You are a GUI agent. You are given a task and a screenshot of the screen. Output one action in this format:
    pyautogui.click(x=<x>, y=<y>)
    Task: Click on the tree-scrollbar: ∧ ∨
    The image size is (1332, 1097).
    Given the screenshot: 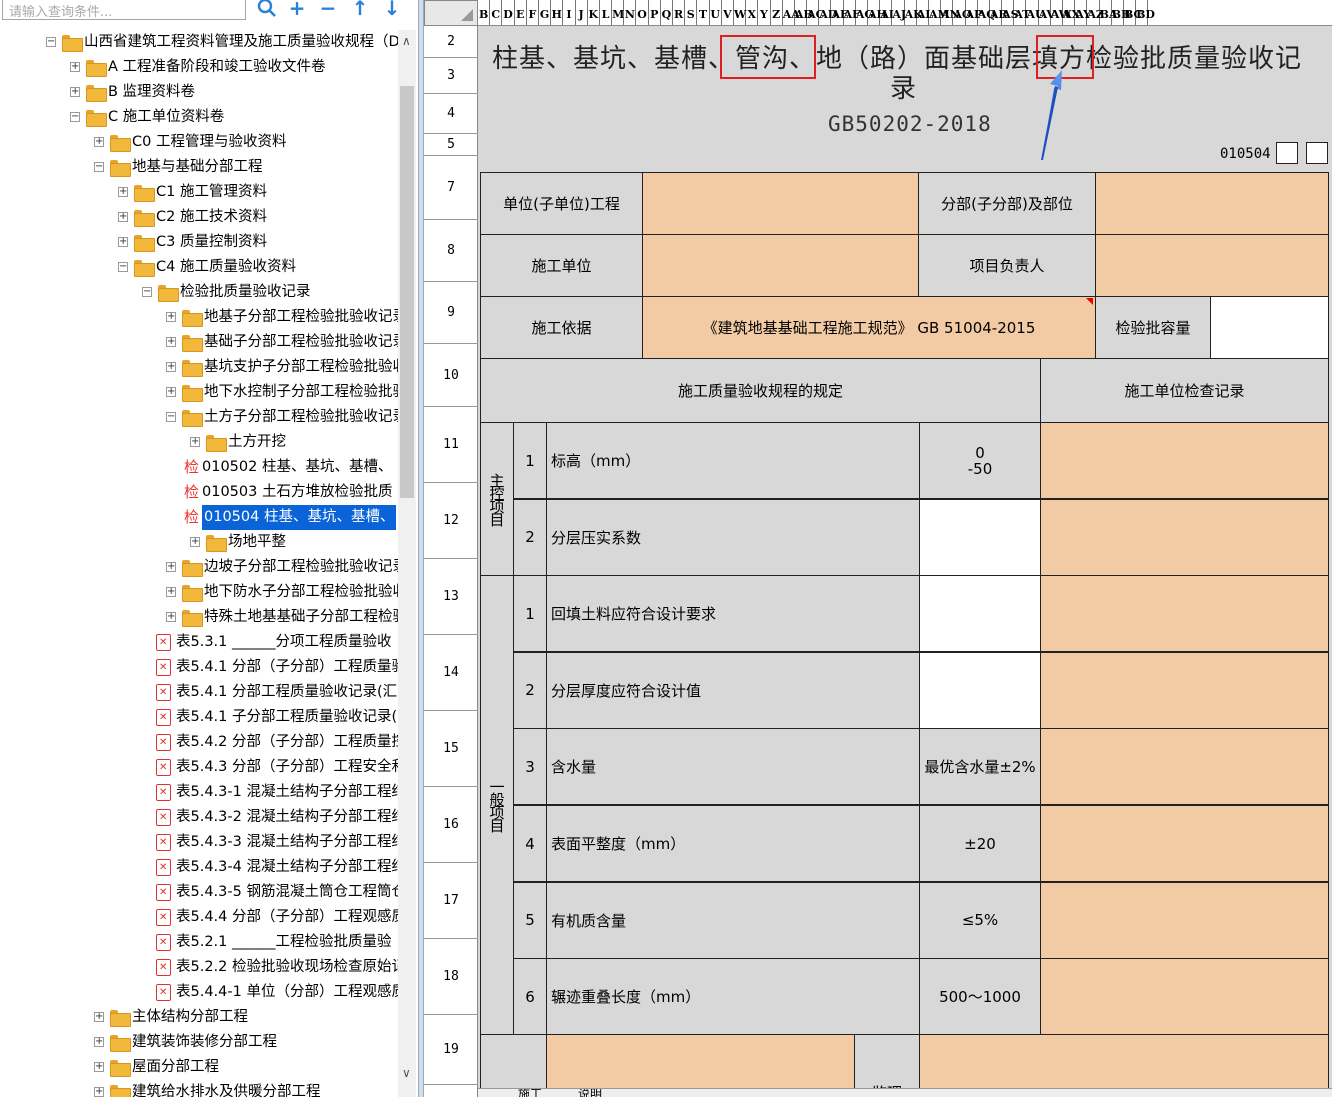 What is the action you would take?
    pyautogui.click(x=407, y=563)
    